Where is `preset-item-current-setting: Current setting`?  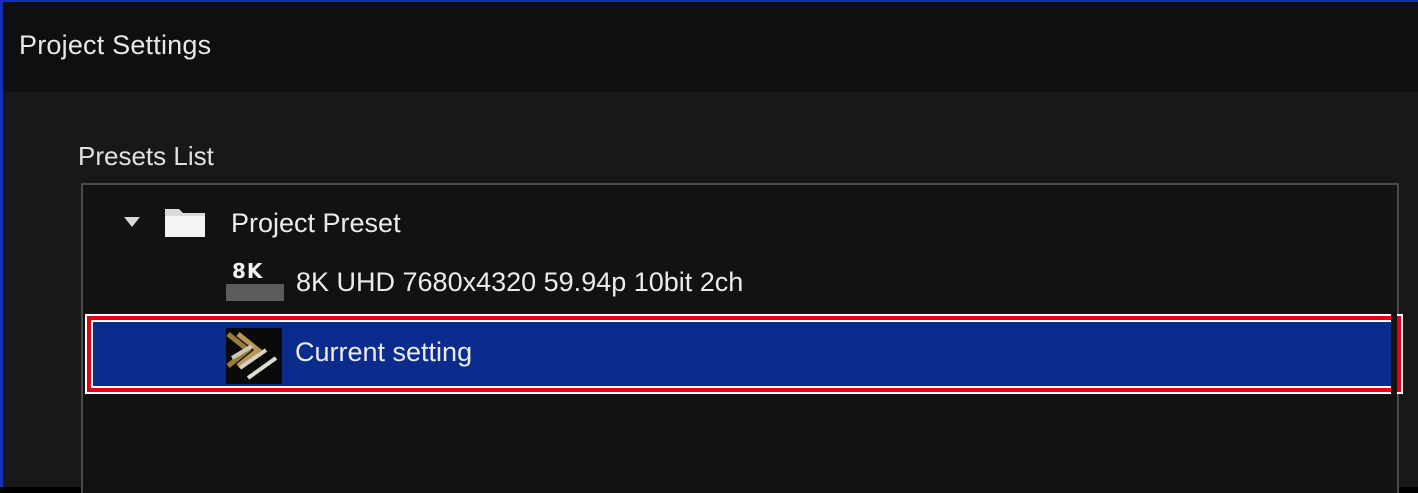 preset-item-current-setting: Current setting is located at coordinates (744, 354).